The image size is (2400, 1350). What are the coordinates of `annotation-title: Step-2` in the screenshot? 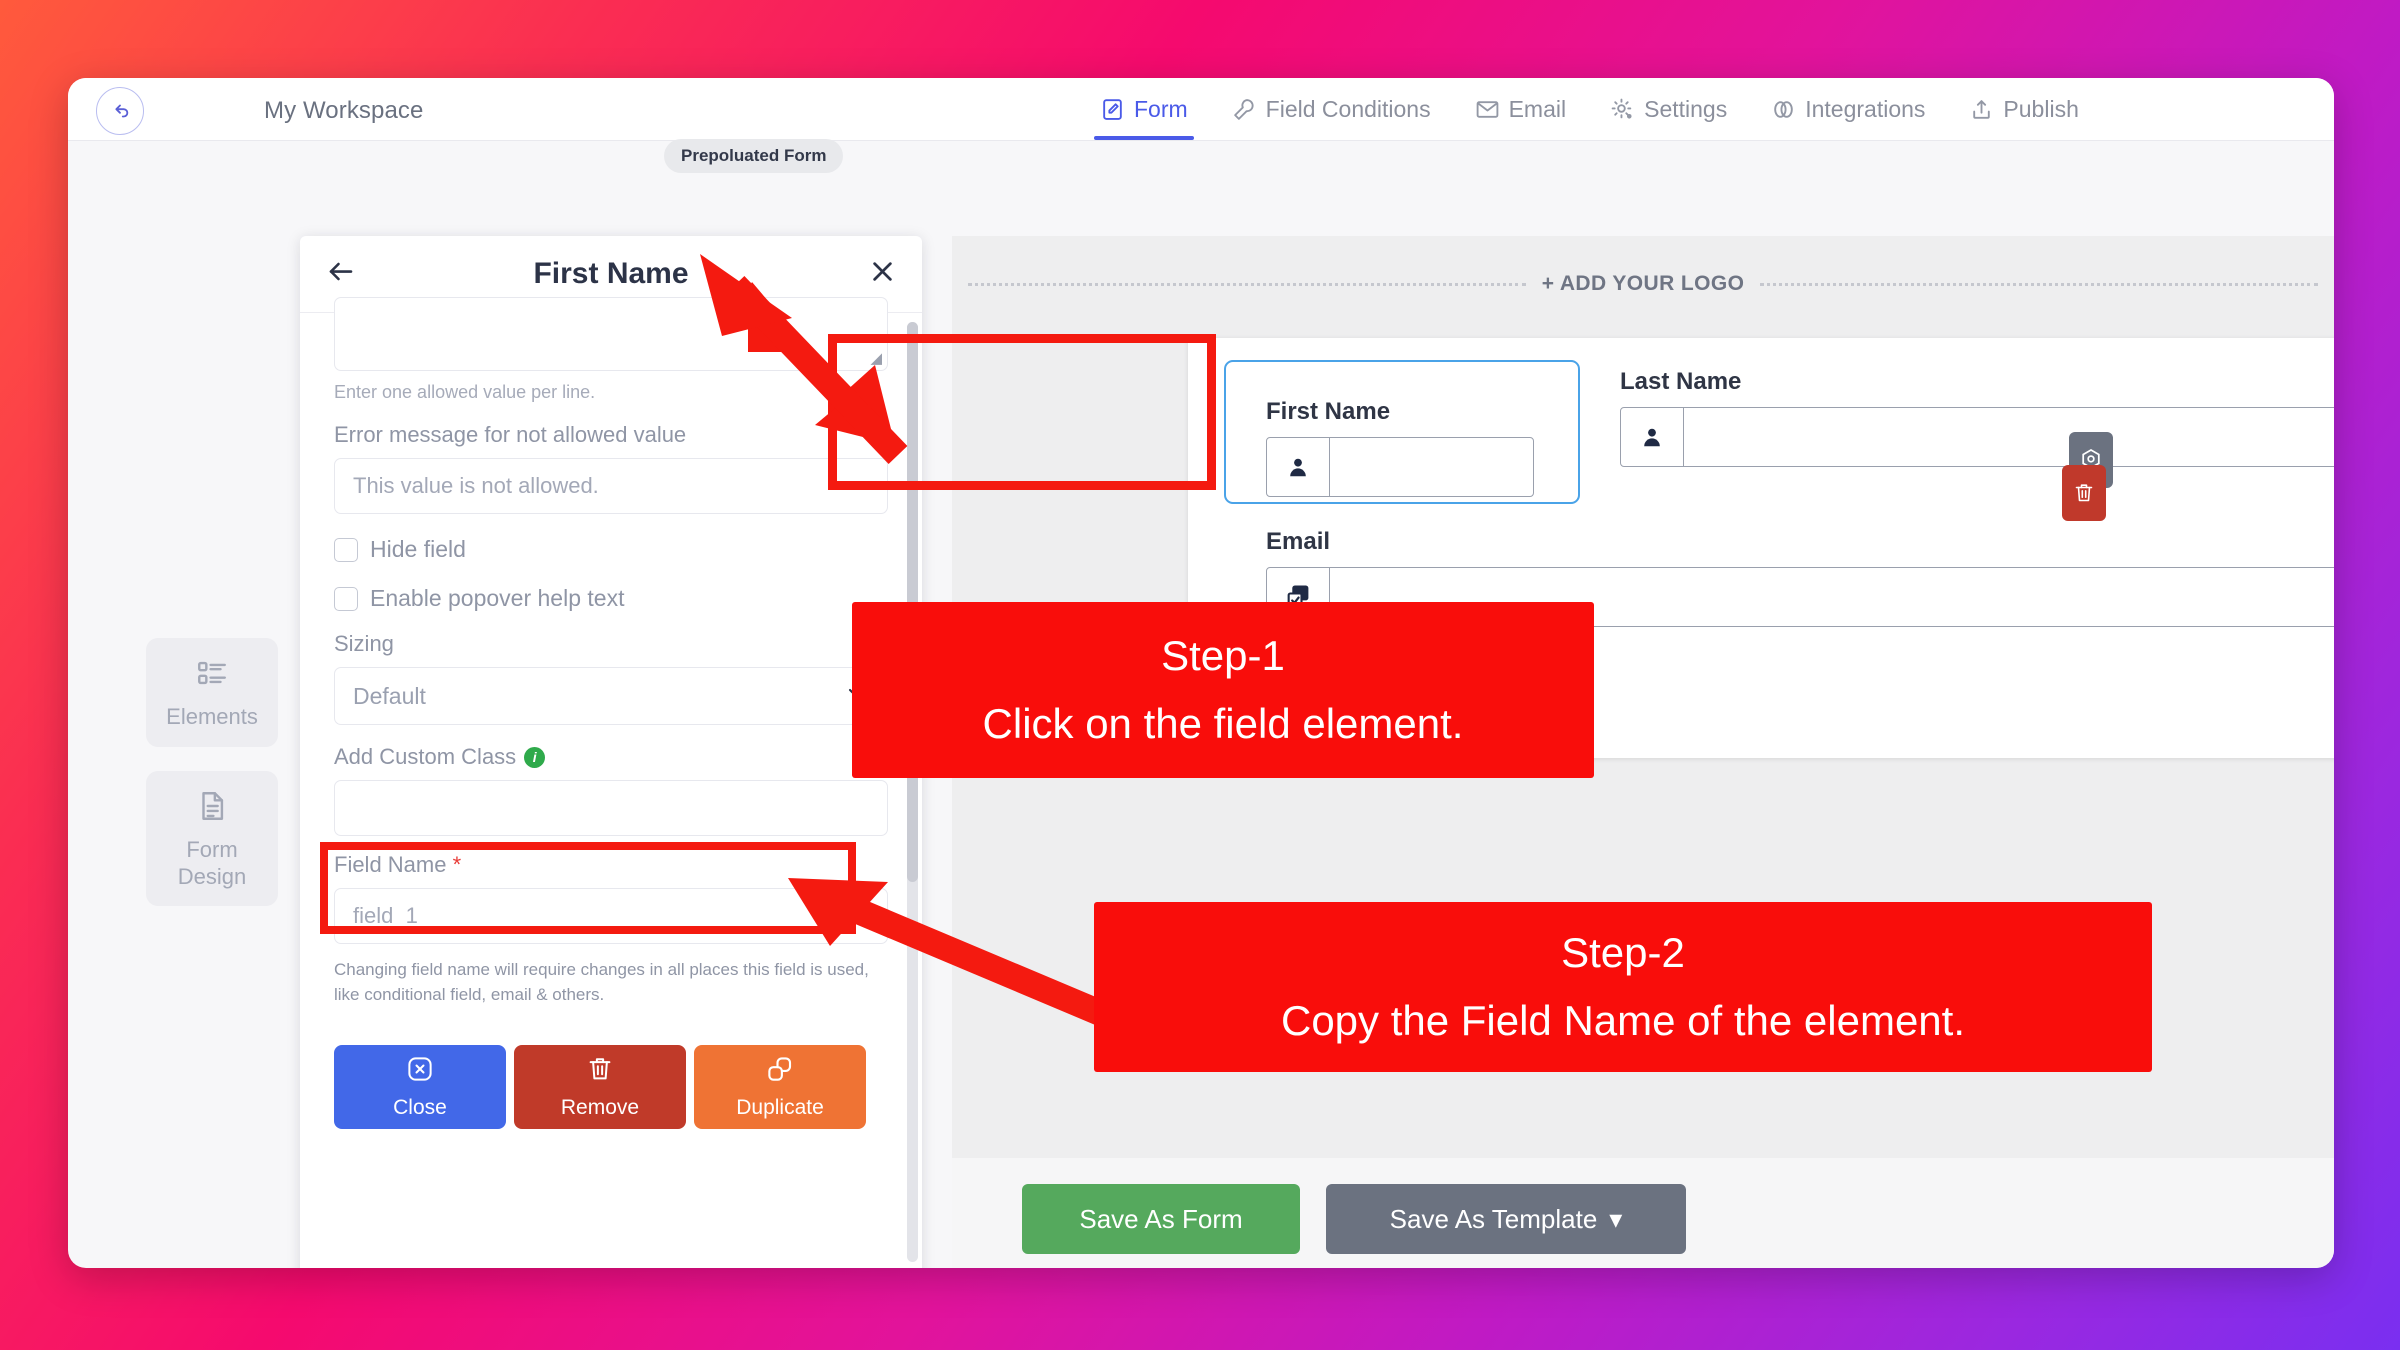 It's located at (1623, 952).